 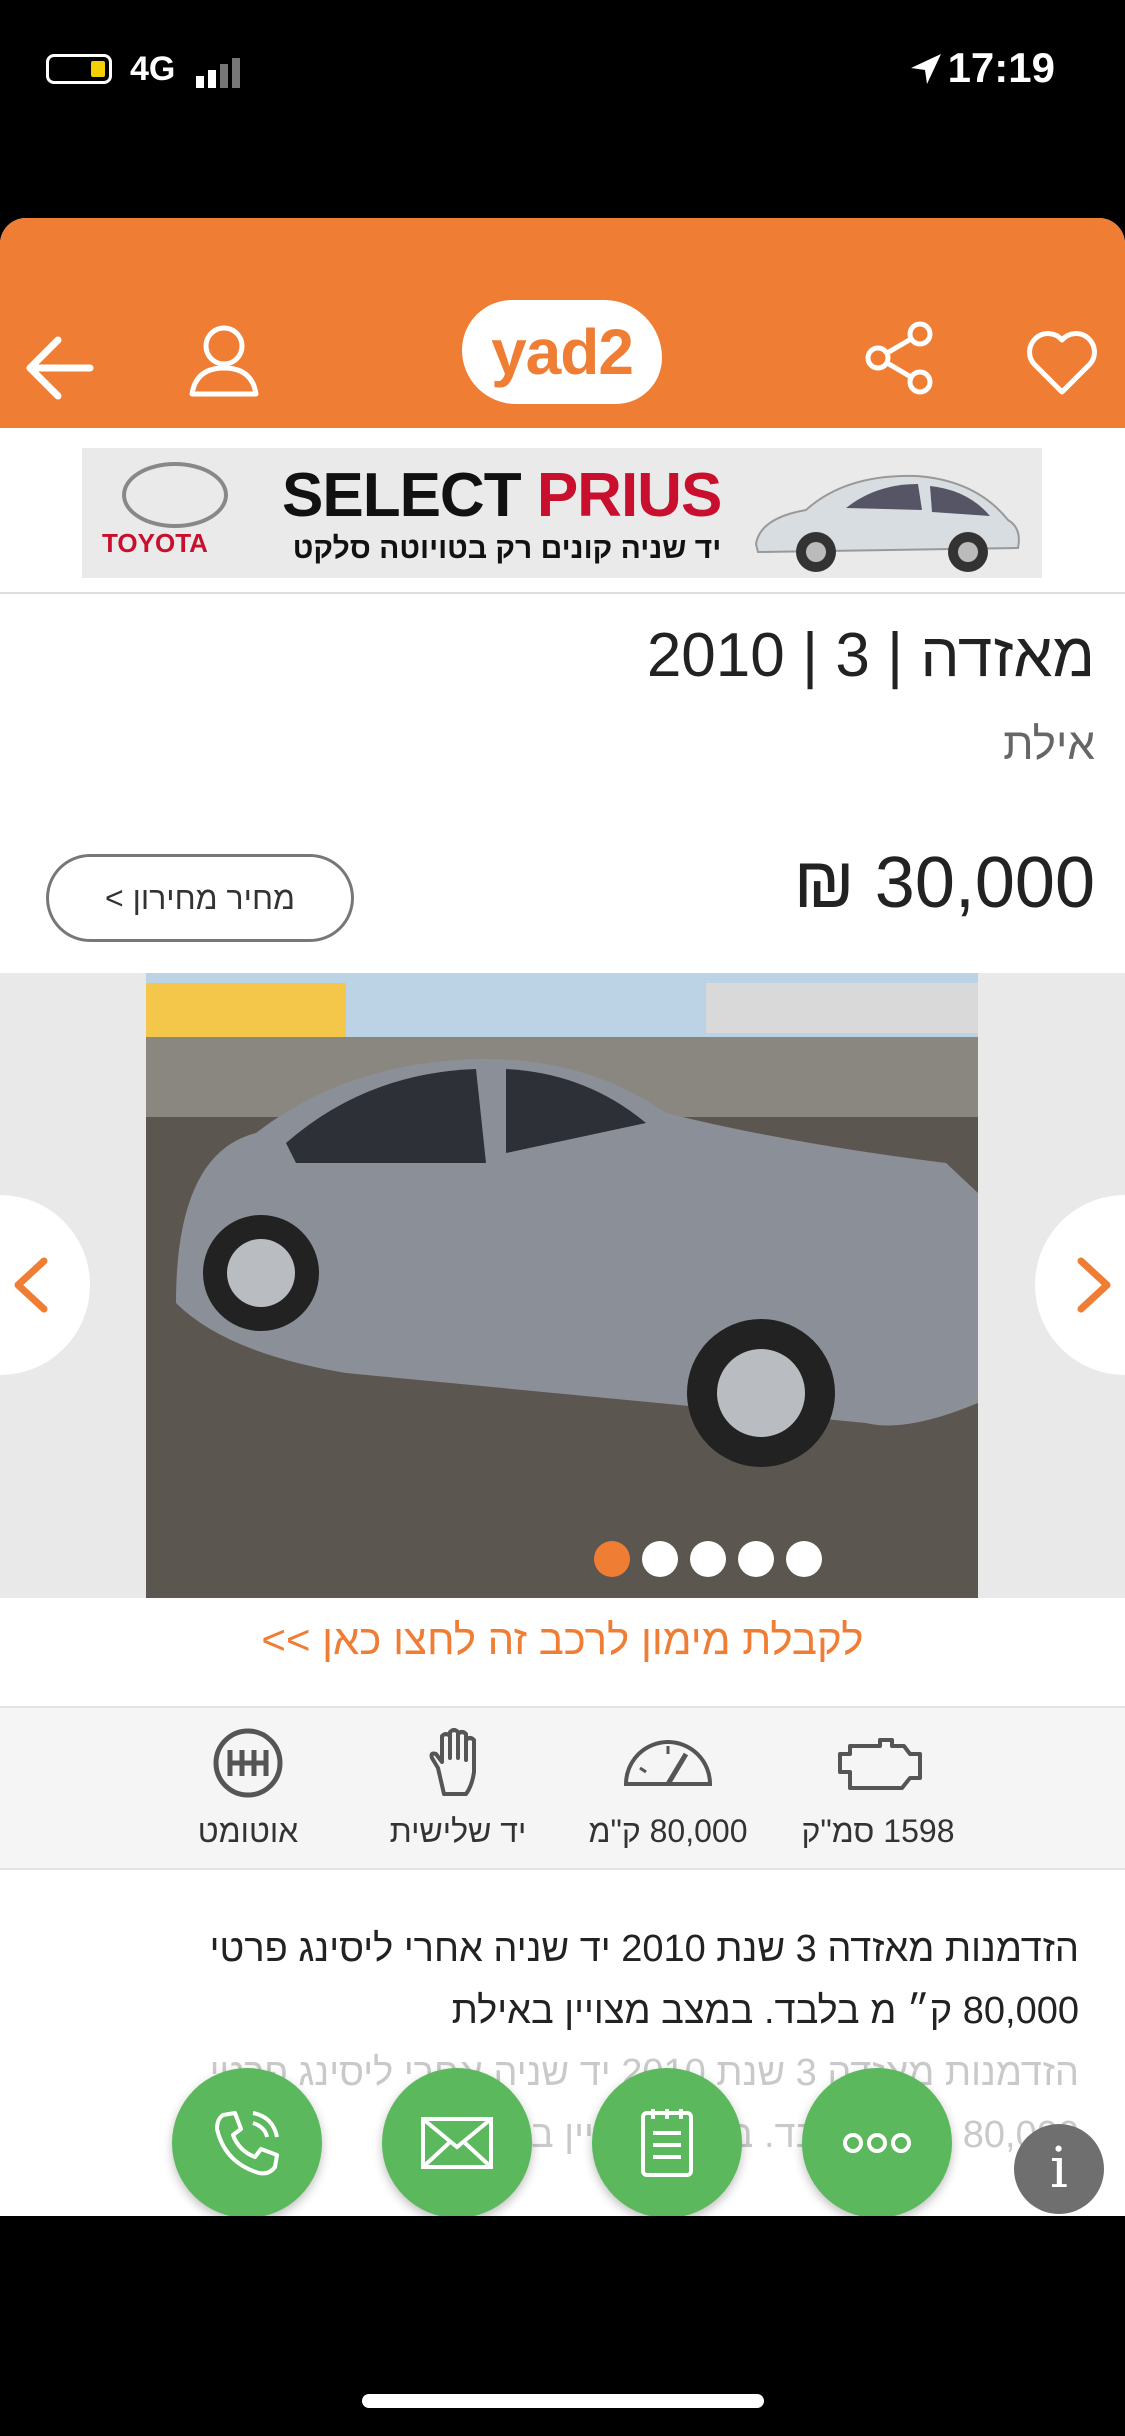 I want to click on spec-engine: 1598 סמ"ק, so click(x=878, y=1789).